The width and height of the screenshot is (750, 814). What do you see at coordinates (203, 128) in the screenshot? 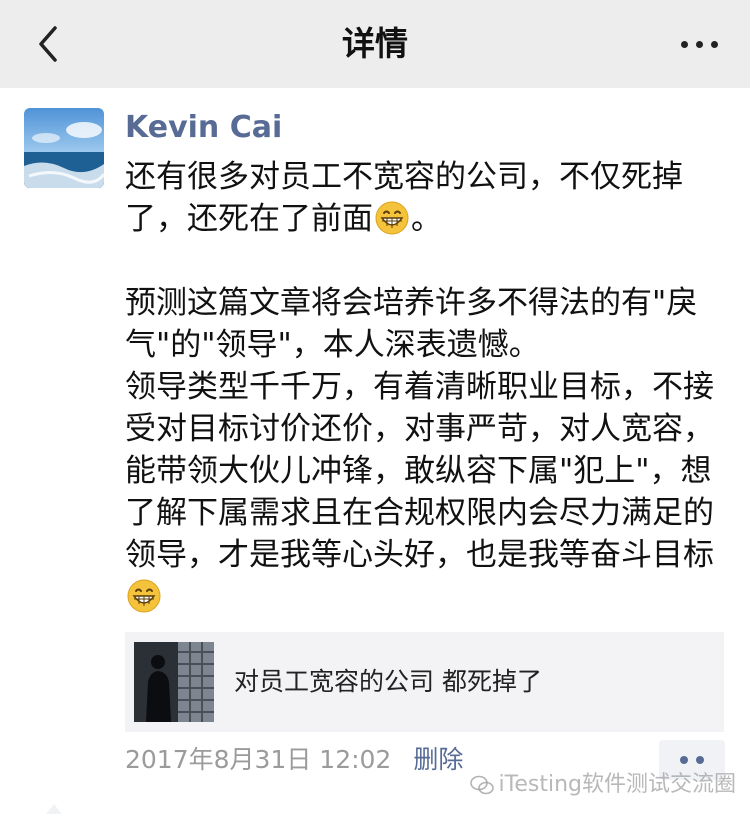
I see `author-name: Kevin Cai` at bounding box center [203, 128].